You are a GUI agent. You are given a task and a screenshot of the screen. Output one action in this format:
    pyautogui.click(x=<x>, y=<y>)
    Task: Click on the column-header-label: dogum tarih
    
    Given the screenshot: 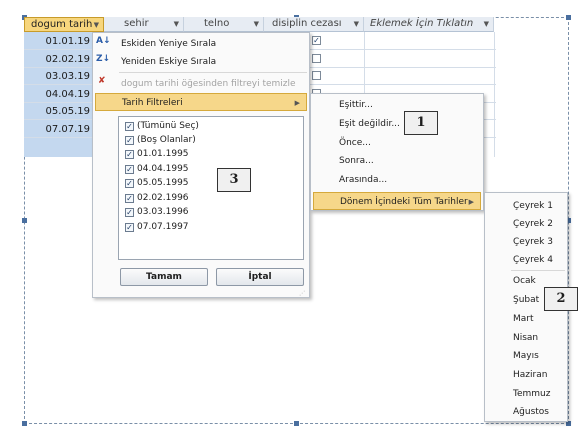 What is the action you would take?
    pyautogui.click(x=62, y=24)
    